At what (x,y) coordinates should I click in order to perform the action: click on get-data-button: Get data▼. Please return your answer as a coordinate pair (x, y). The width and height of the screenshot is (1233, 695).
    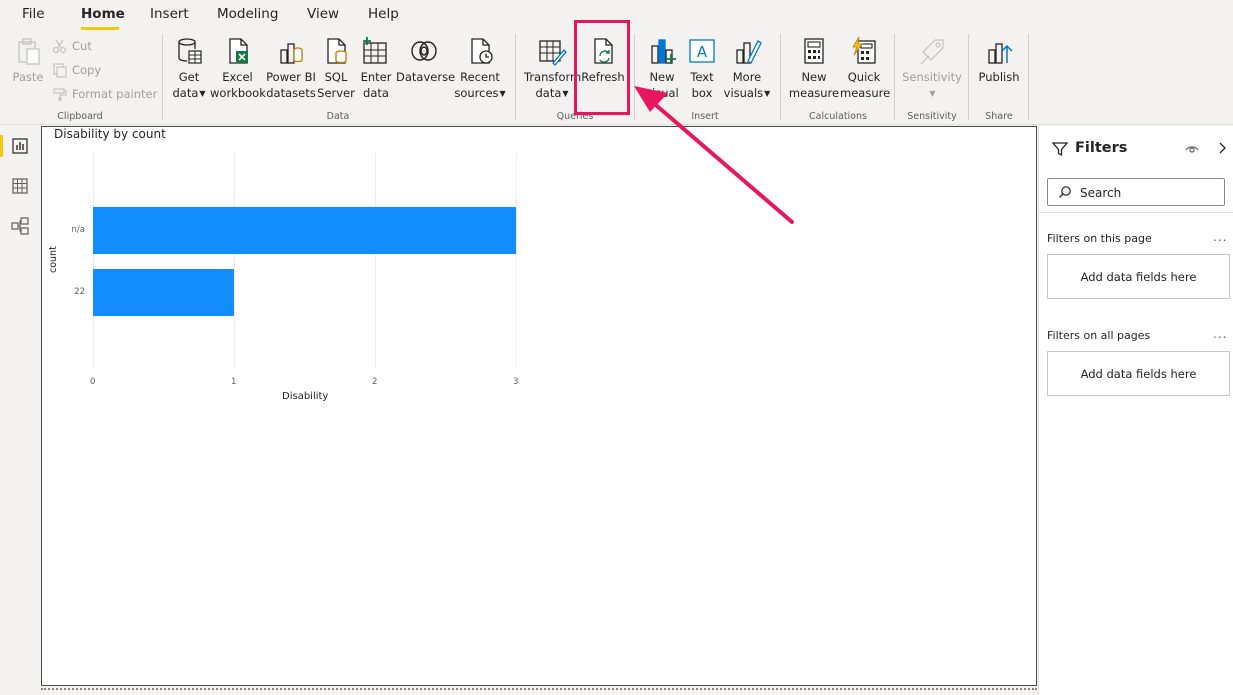
    Looking at the image, I should click on (189, 69).